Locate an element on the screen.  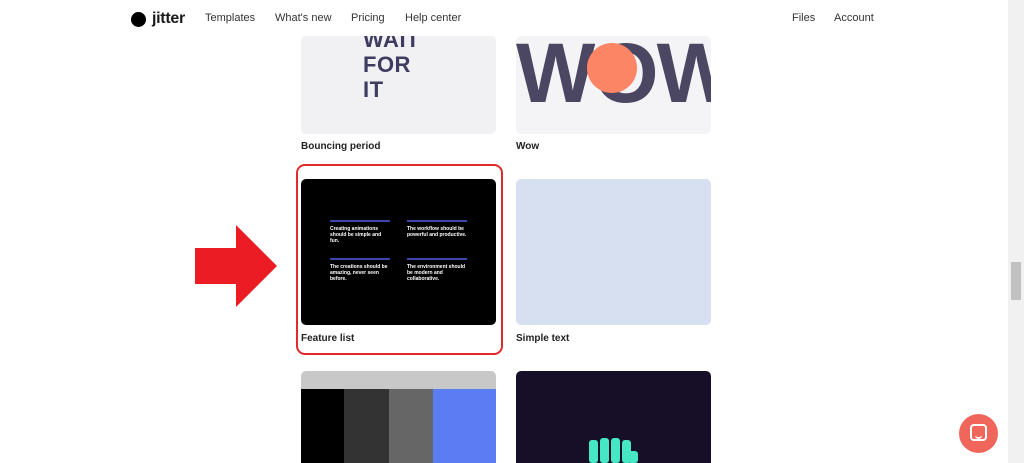
template-hand-thumbnail is located at coordinates (613, 417).